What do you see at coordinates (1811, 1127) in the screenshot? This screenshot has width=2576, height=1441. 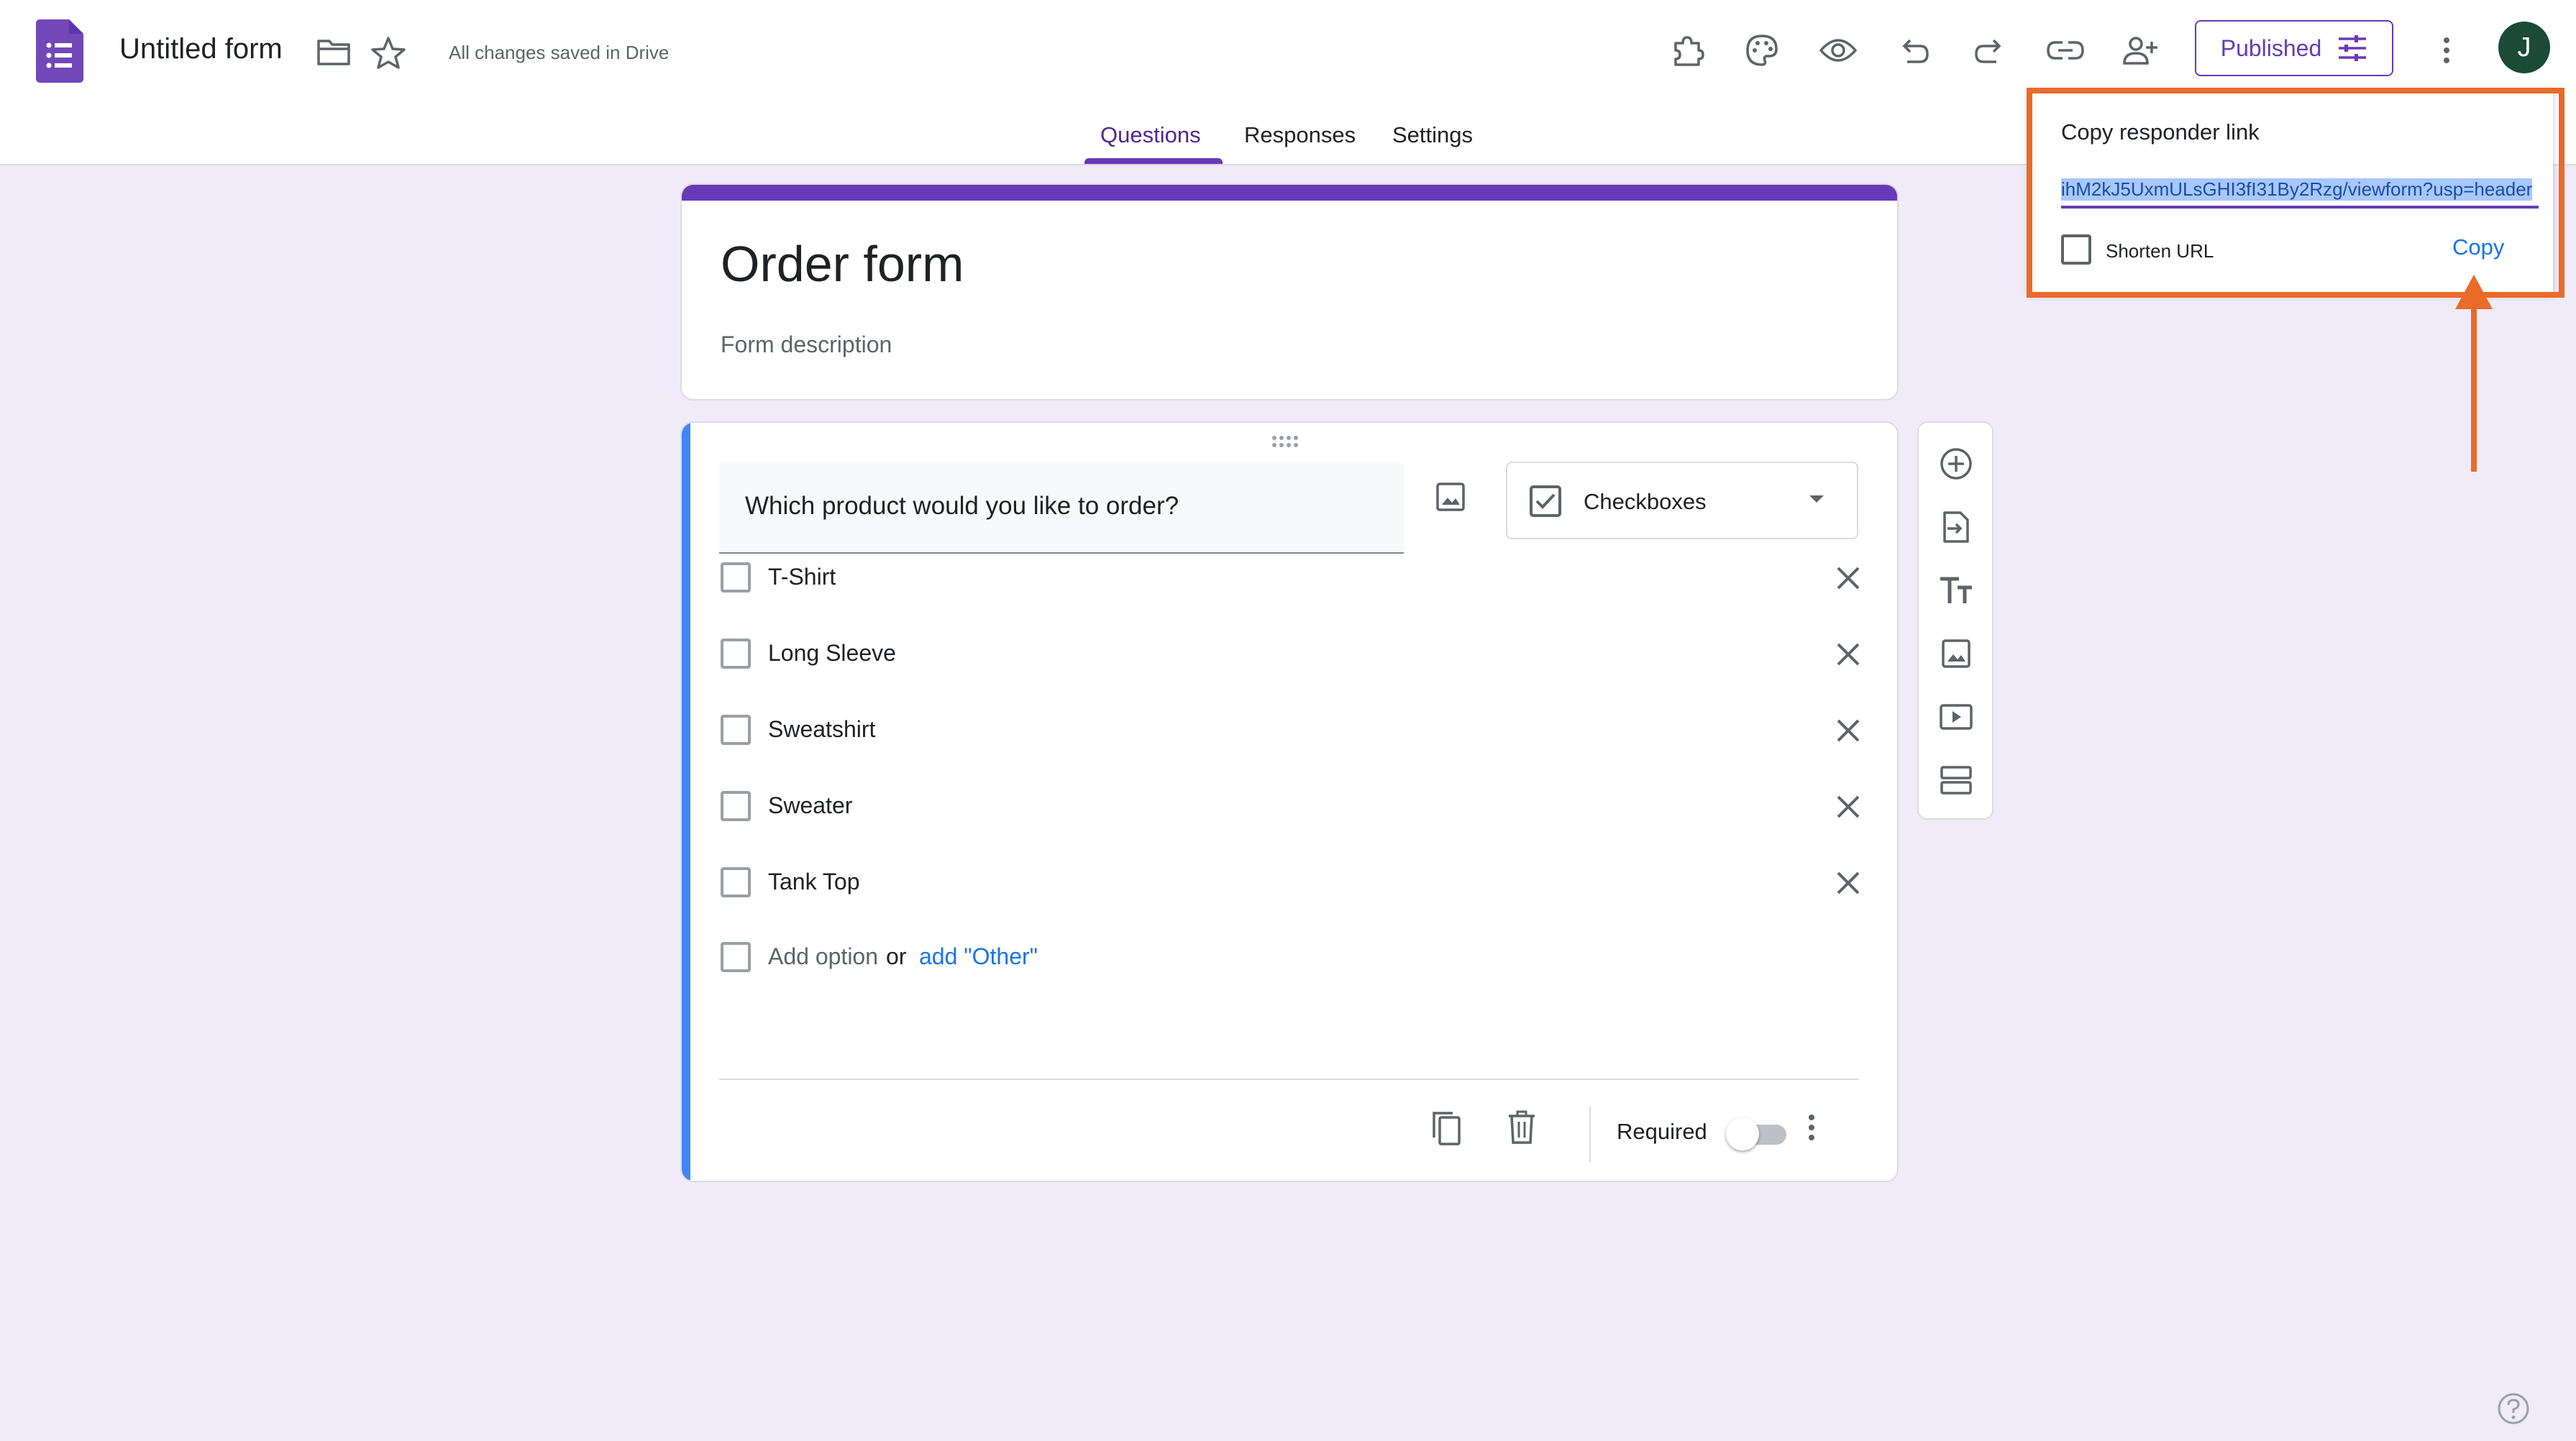 I see `question-more-icon` at bounding box center [1811, 1127].